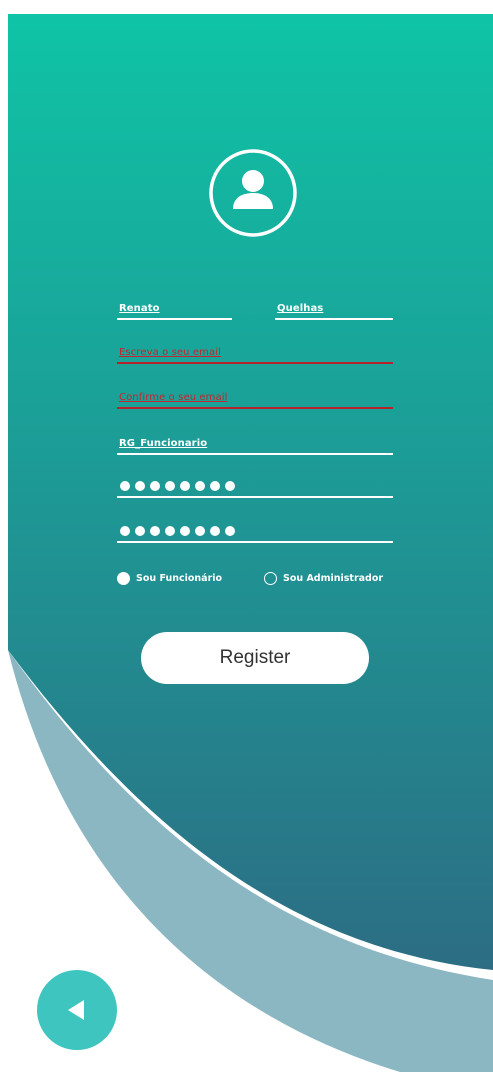 Image resolution: width=493 pixels, height=1072 pixels. What do you see at coordinates (173, 397) in the screenshot?
I see `confirm-email-placeholder: Confirme o seu email` at bounding box center [173, 397].